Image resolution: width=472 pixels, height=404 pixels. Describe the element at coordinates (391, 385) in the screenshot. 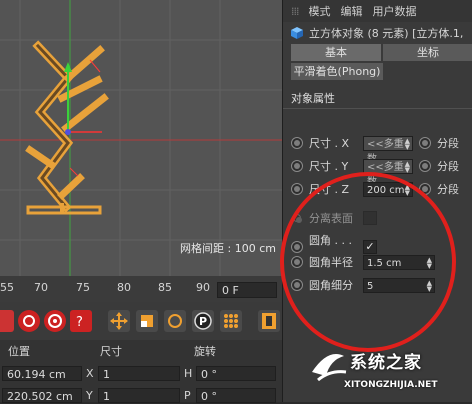

I see `watermark-url: XITONGZHIJIA.NET` at that location.